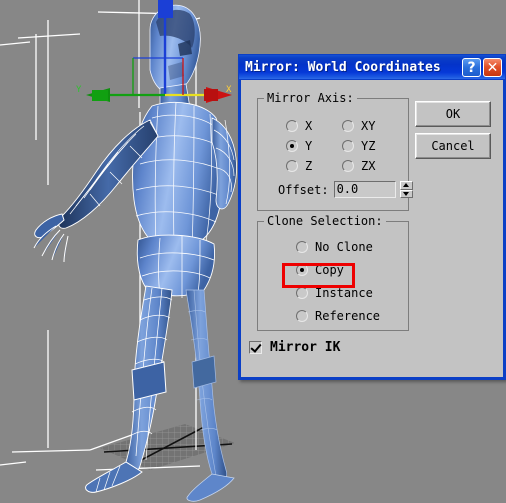  I want to click on radio-label-z: Z, so click(309, 166).